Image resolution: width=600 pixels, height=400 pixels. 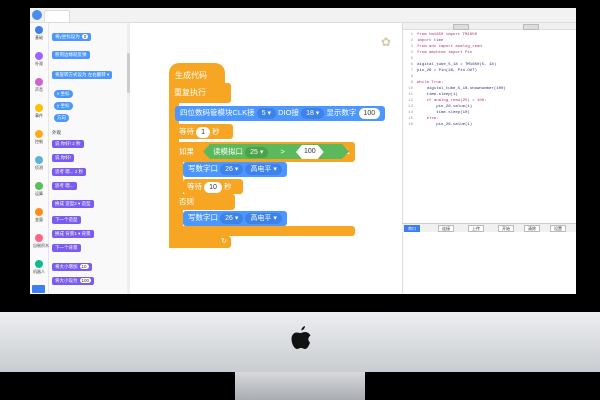 I want to click on analog-pin-dropdown: 25 ▾, so click(x=256, y=152).